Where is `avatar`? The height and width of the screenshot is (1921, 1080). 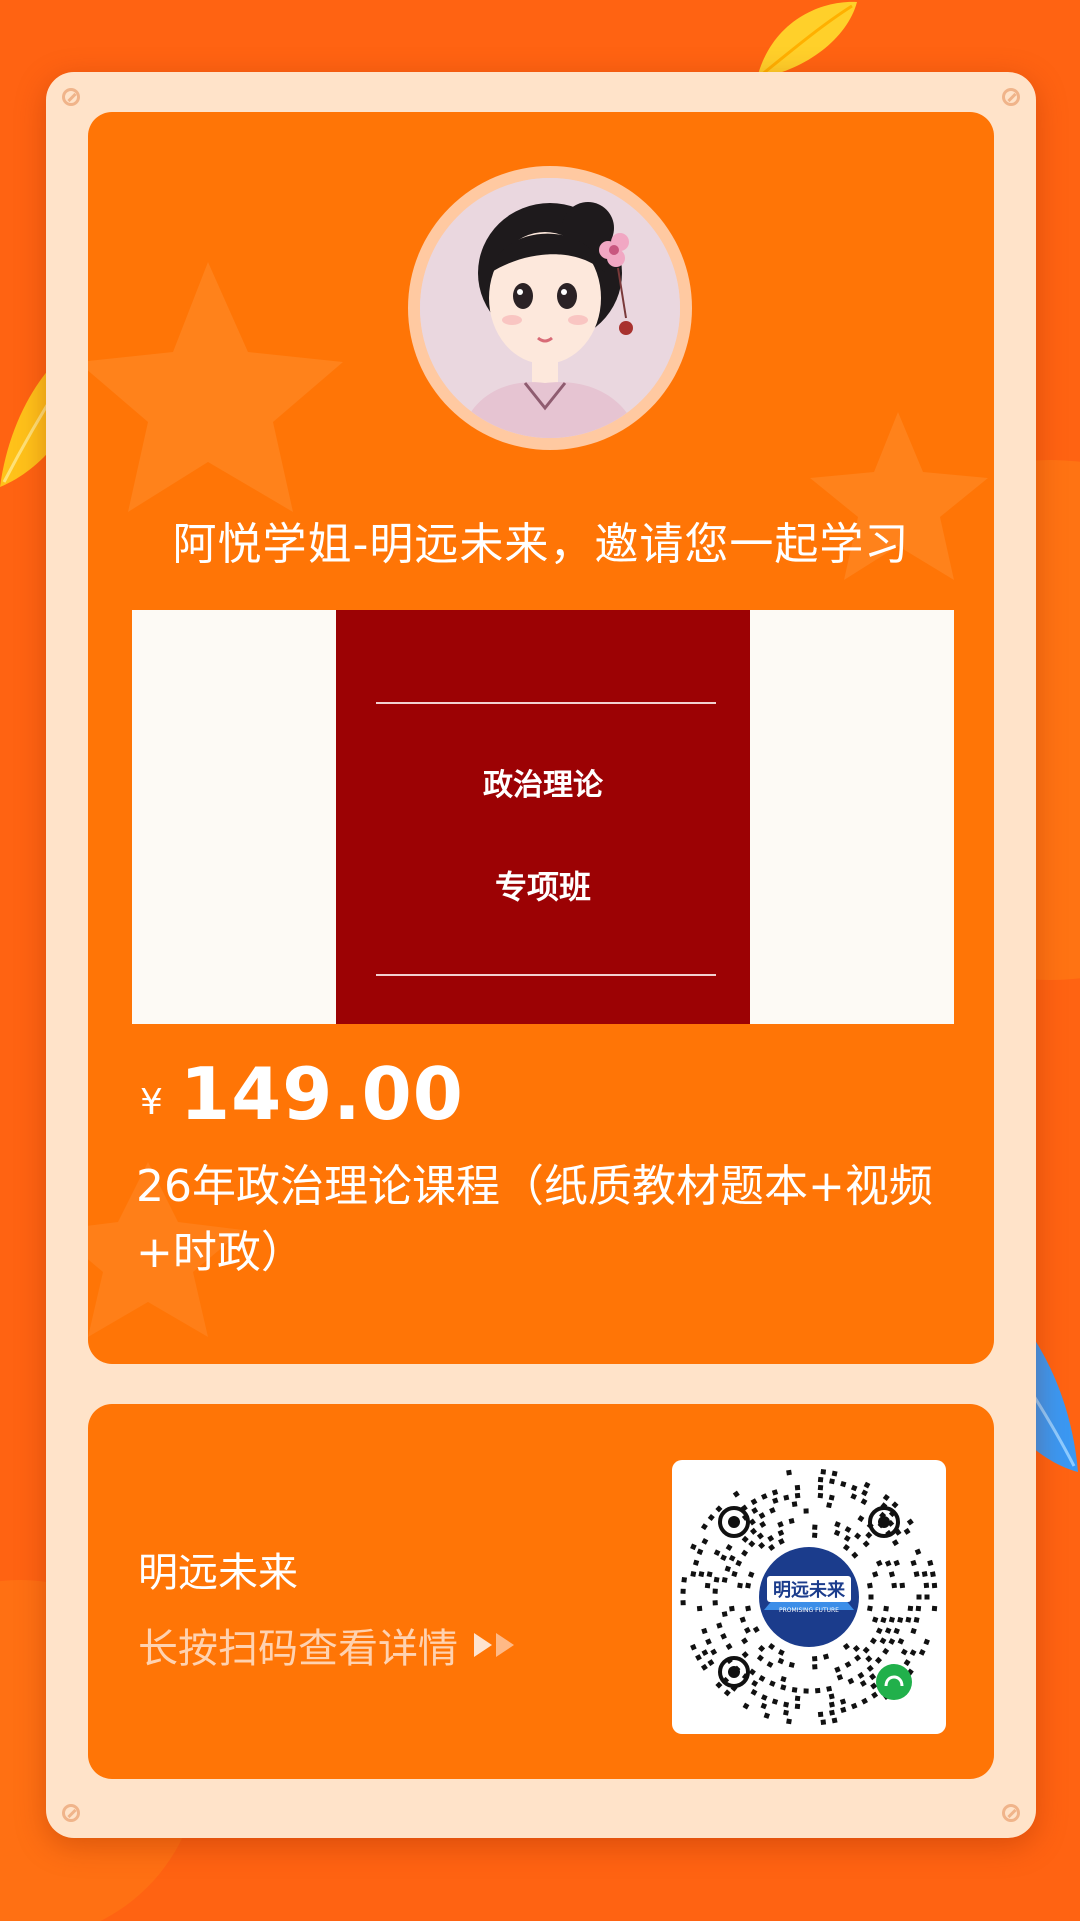 avatar is located at coordinates (550, 308).